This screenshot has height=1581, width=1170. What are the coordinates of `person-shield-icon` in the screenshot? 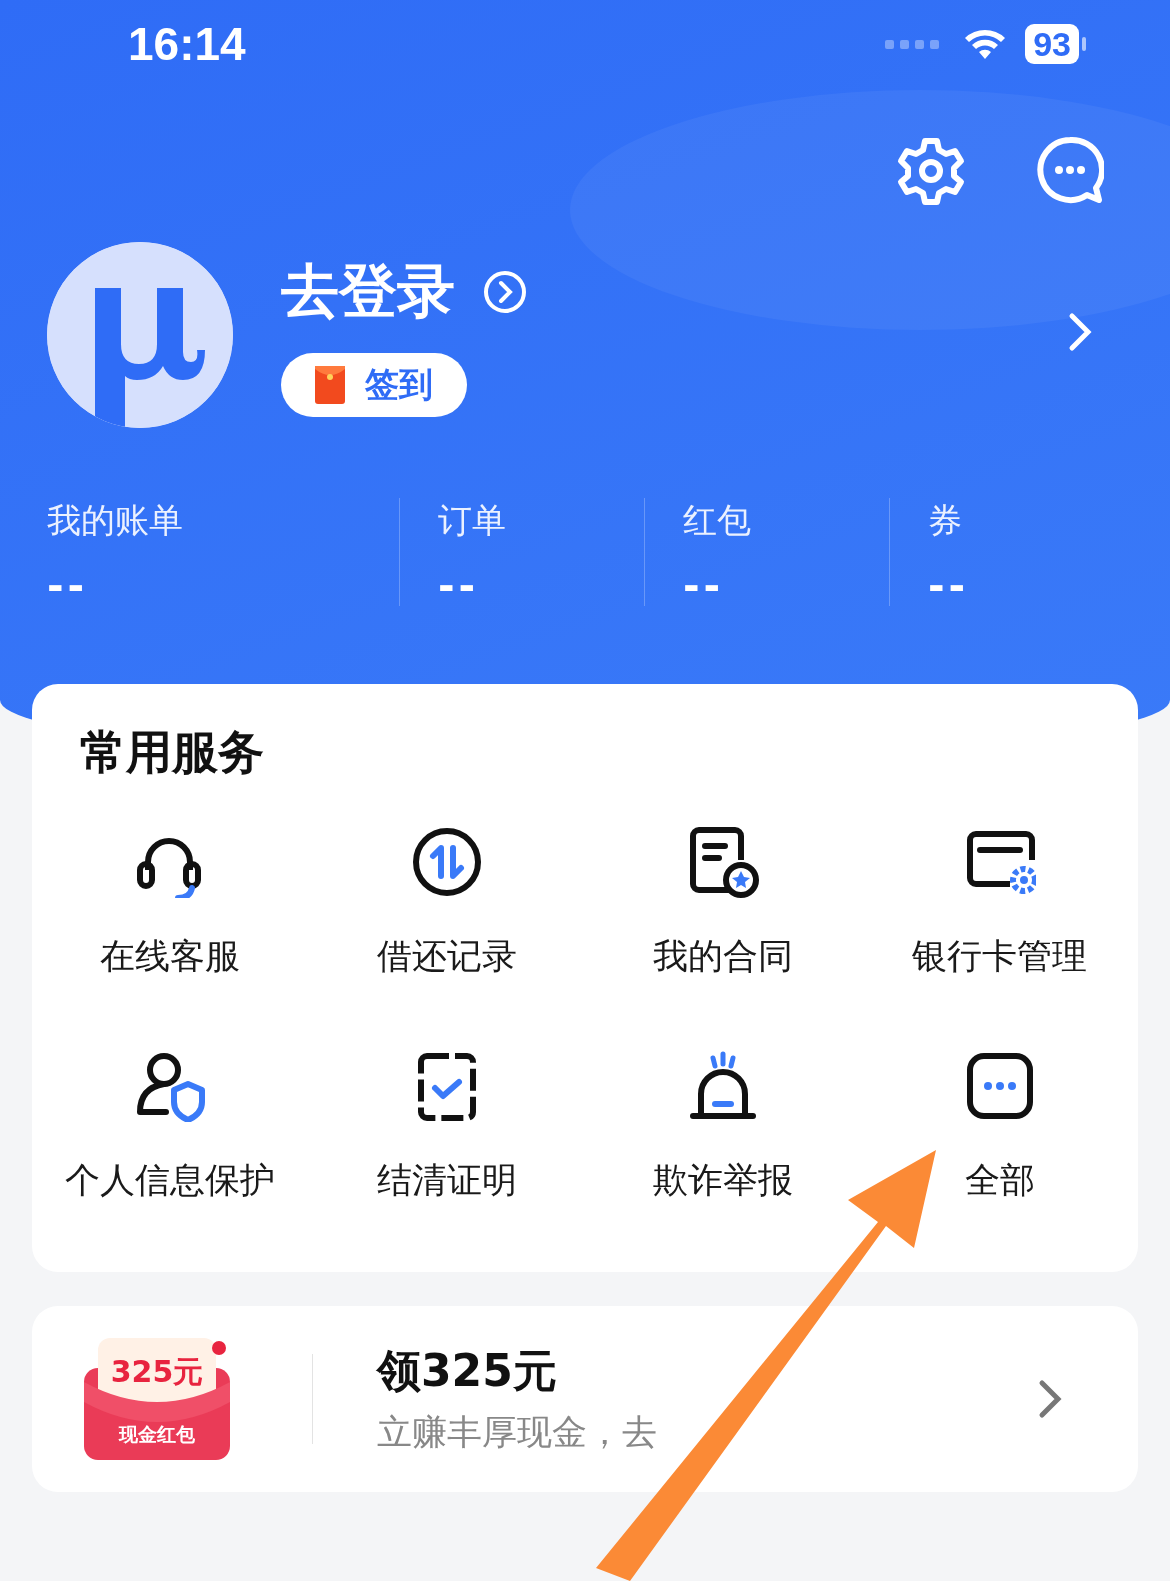 It's located at (170, 1086).